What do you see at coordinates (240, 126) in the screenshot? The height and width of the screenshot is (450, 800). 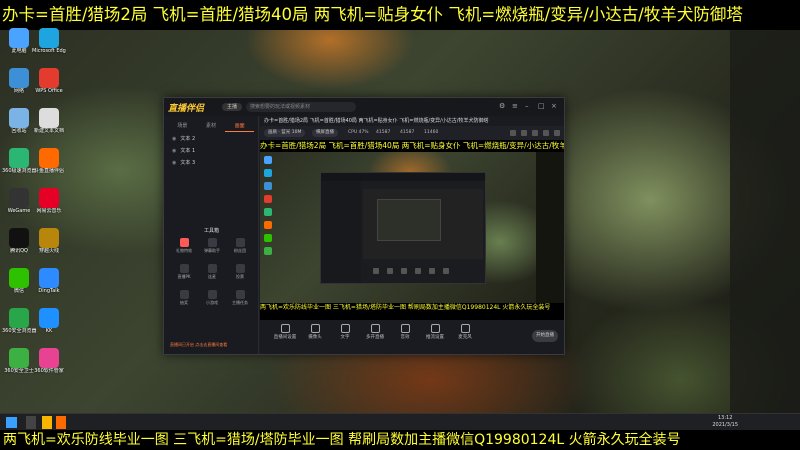 I see `tab-picture: 画面` at bounding box center [240, 126].